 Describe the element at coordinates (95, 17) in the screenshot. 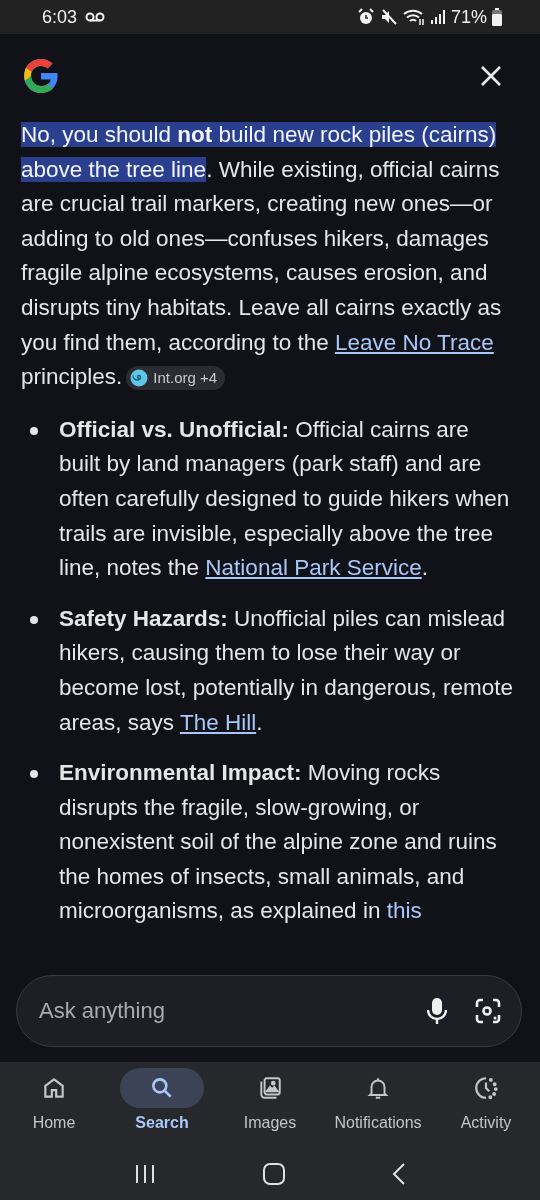

I see `voicemail-icon` at that location.